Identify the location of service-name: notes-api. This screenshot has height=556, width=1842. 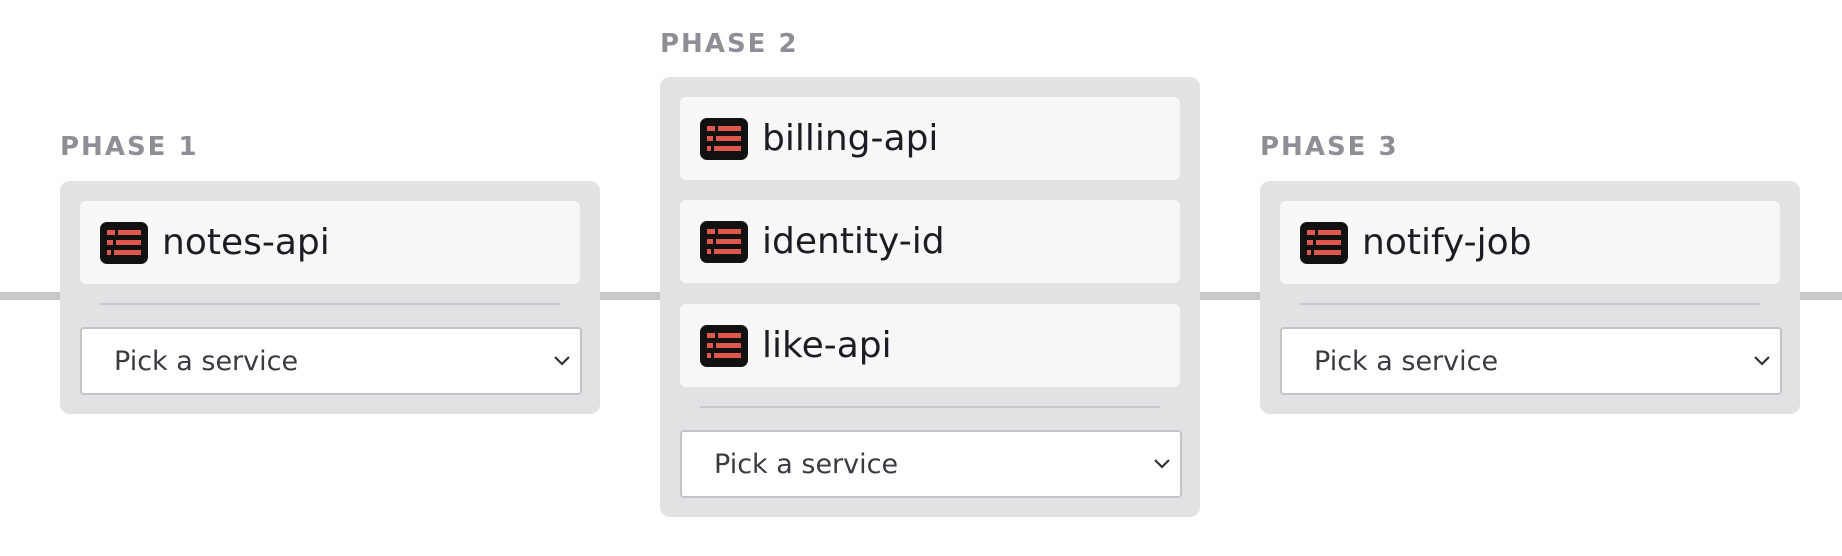
(246, 242).